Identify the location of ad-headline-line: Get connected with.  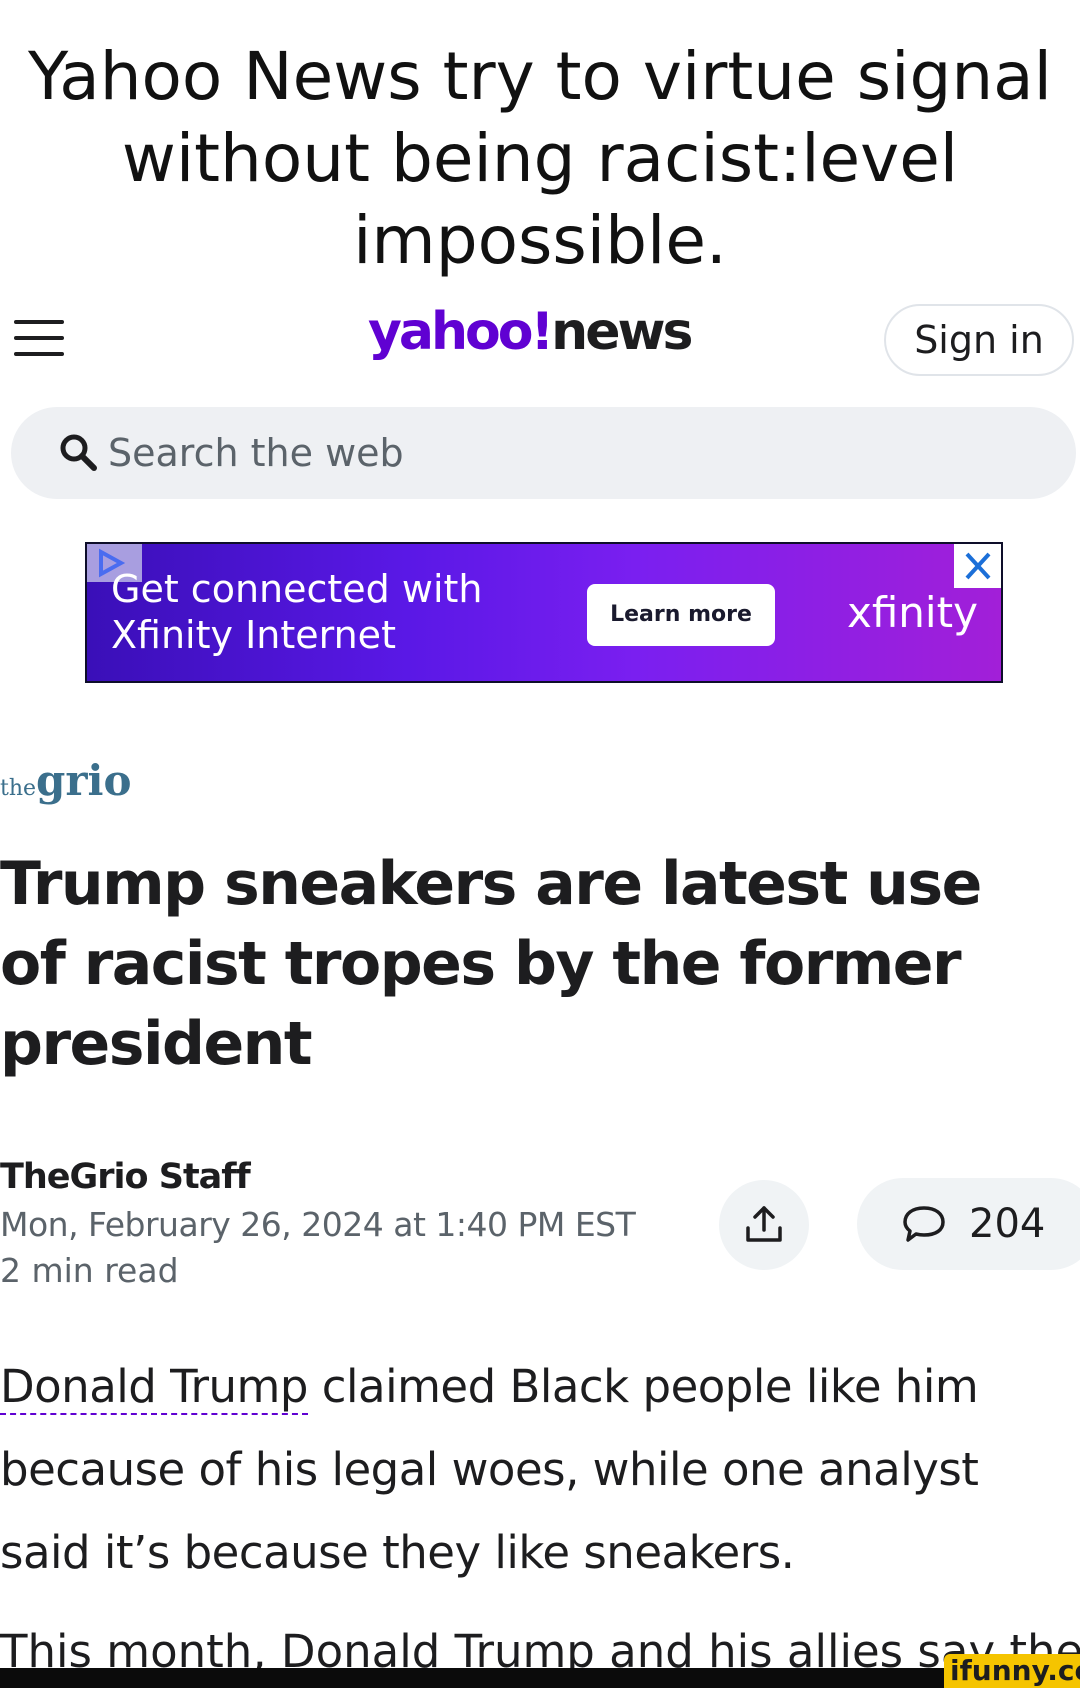
(297, 589).